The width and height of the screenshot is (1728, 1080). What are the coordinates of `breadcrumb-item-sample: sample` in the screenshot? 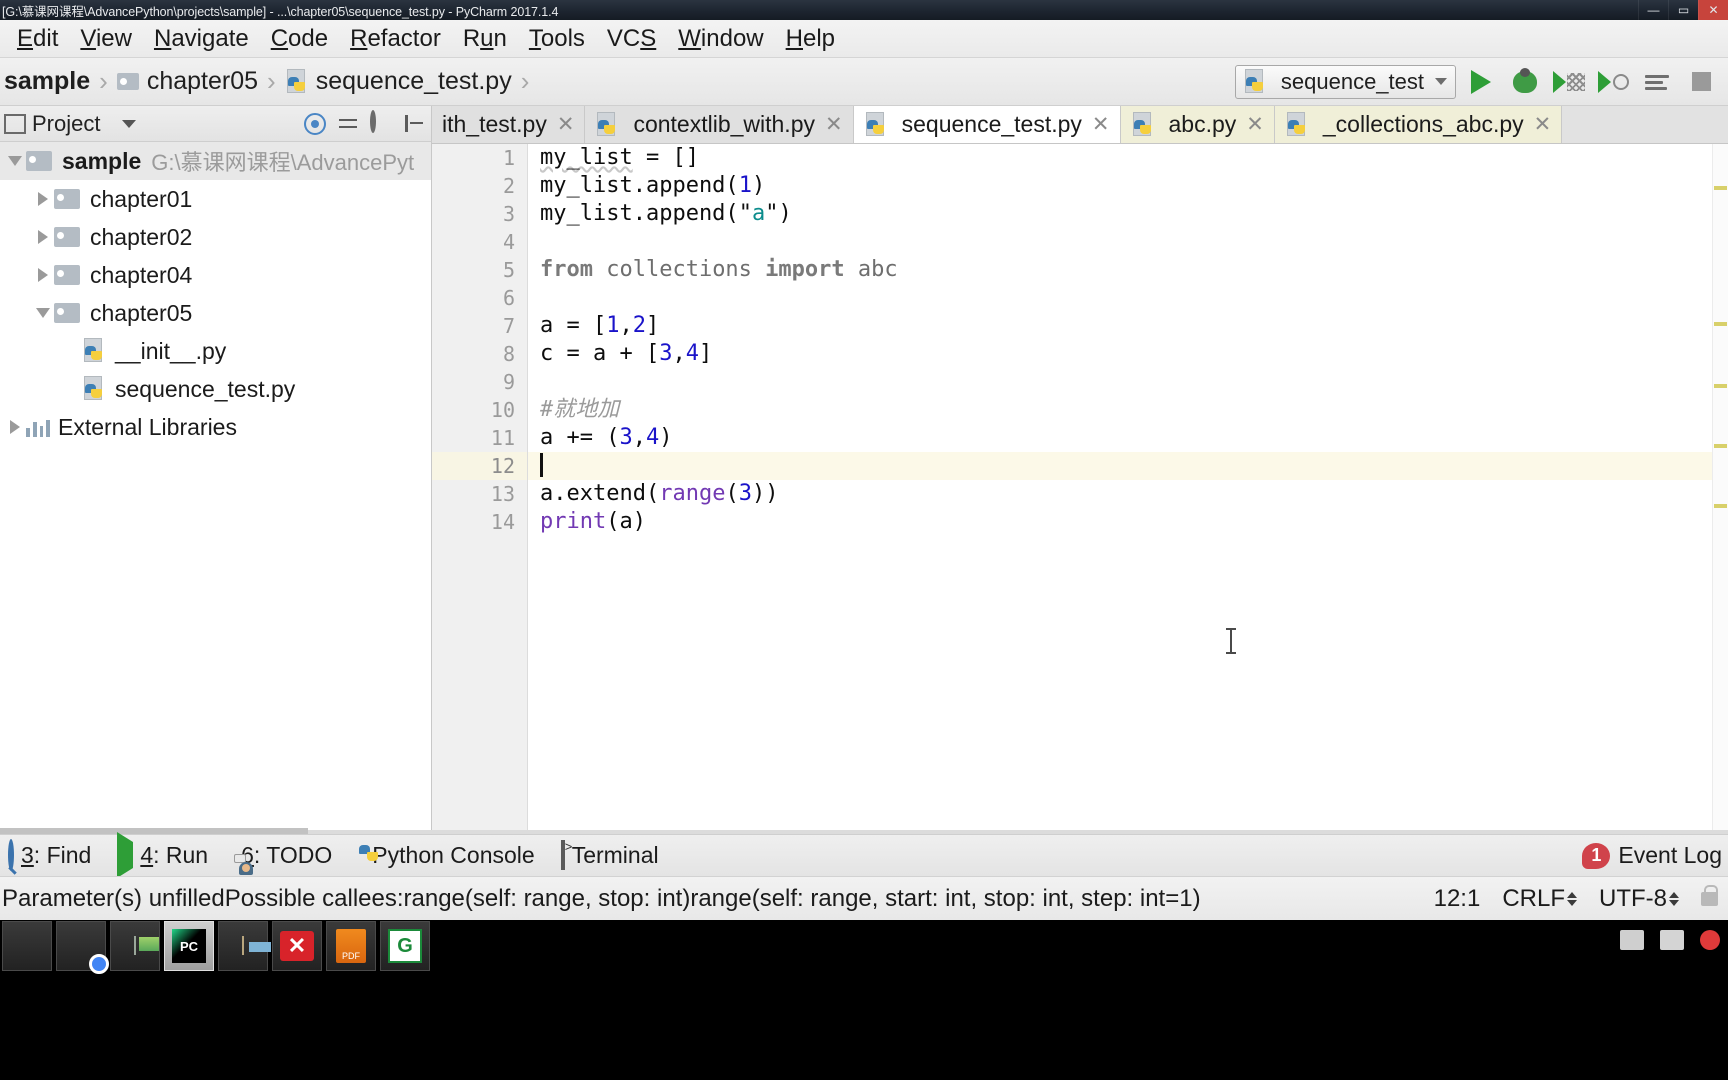 It's located at (47, 81).